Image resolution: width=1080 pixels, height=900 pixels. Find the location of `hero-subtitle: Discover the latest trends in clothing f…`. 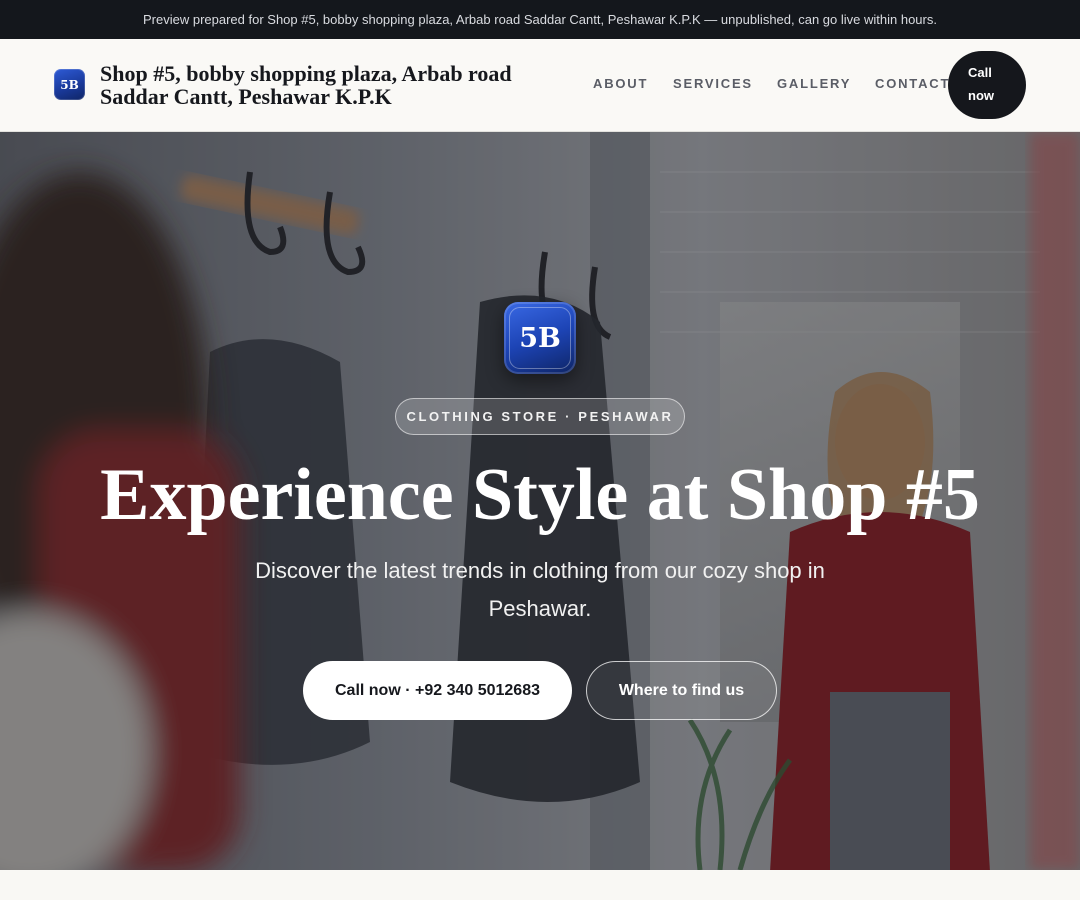

hero-subtitle: Discover the latest trends in clothing f… is located at coordinates (540, 589).